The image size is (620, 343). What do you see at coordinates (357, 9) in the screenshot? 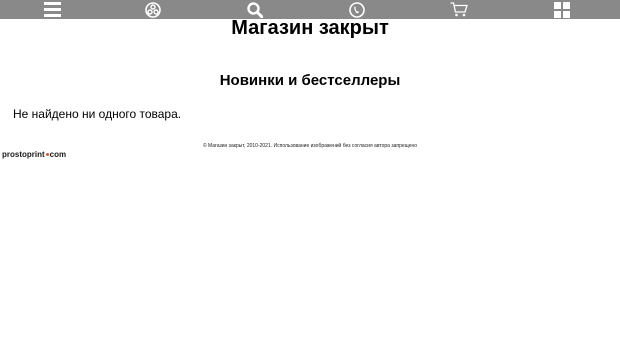
I see `phone-icon` at bounding box center [357, 9].